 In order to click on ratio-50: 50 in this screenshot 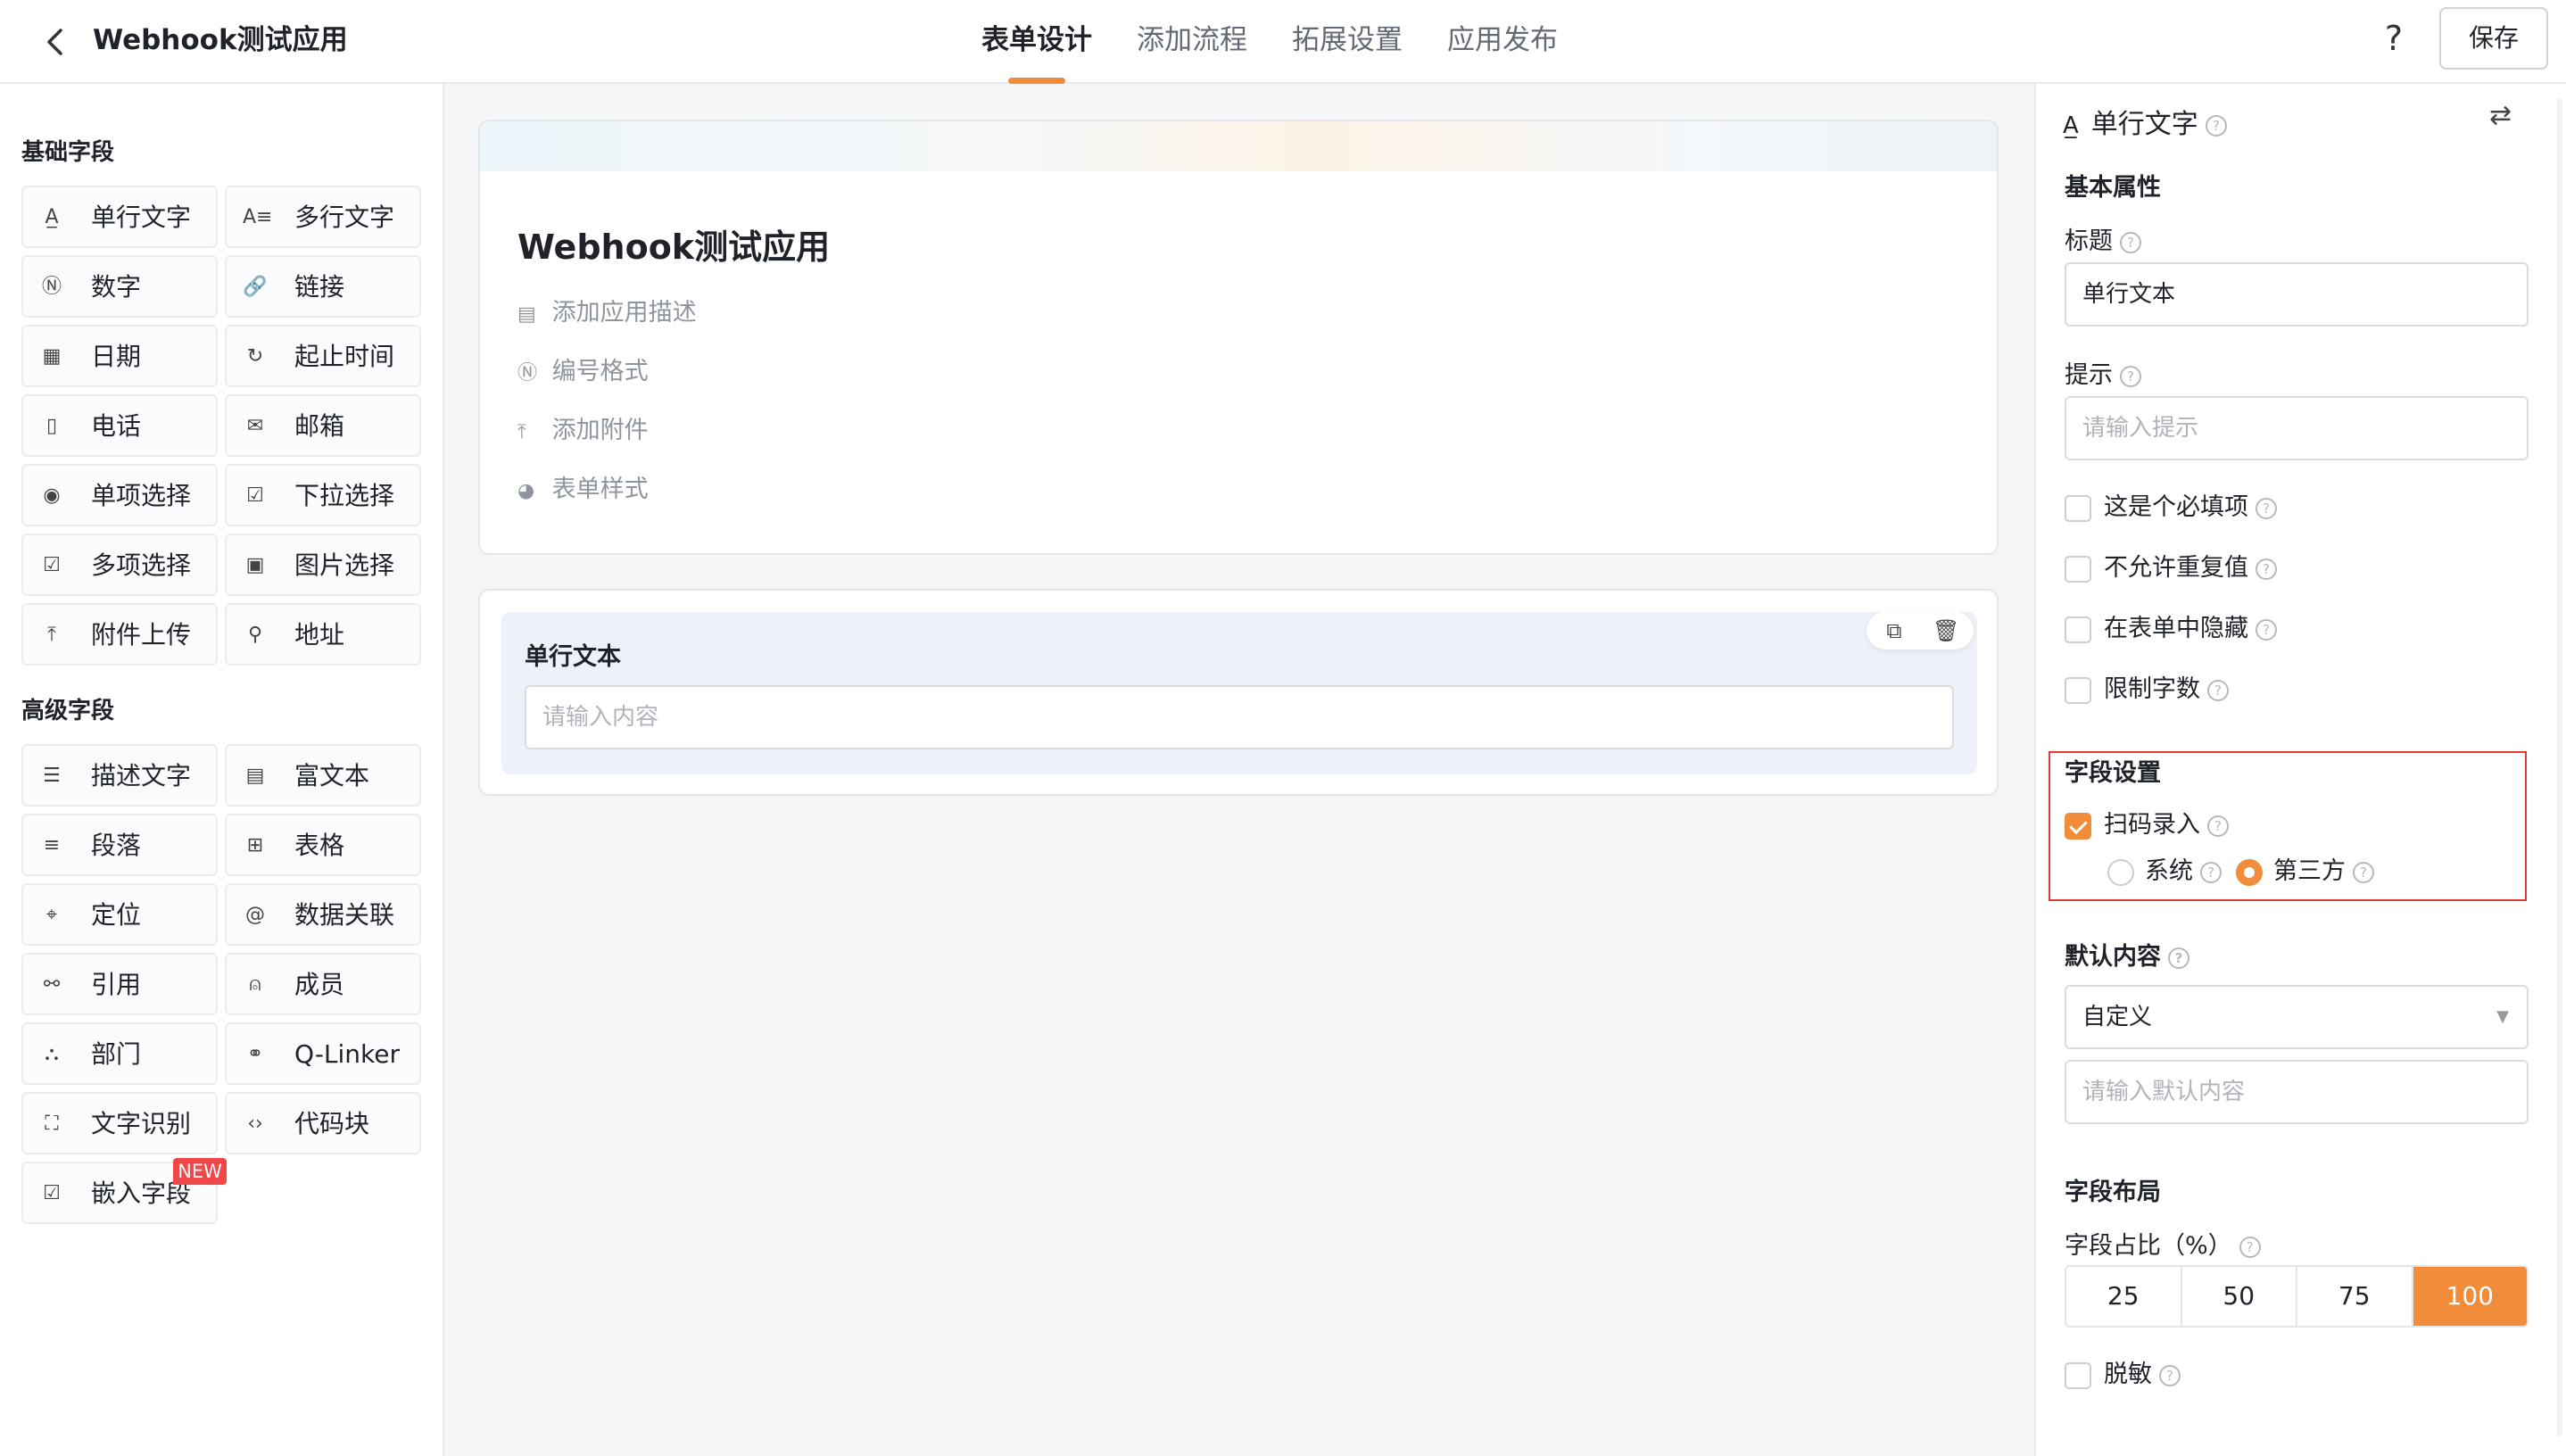, I will do `click(2239, 1296)`.